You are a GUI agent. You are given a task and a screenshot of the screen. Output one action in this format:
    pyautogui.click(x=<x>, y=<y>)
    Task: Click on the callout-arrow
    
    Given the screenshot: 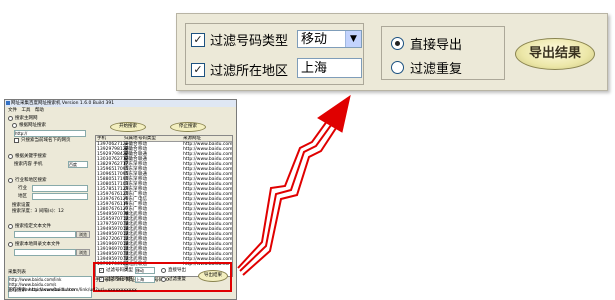 What is the action you would take?
    pyautogui.click(x=294, y=185)
    